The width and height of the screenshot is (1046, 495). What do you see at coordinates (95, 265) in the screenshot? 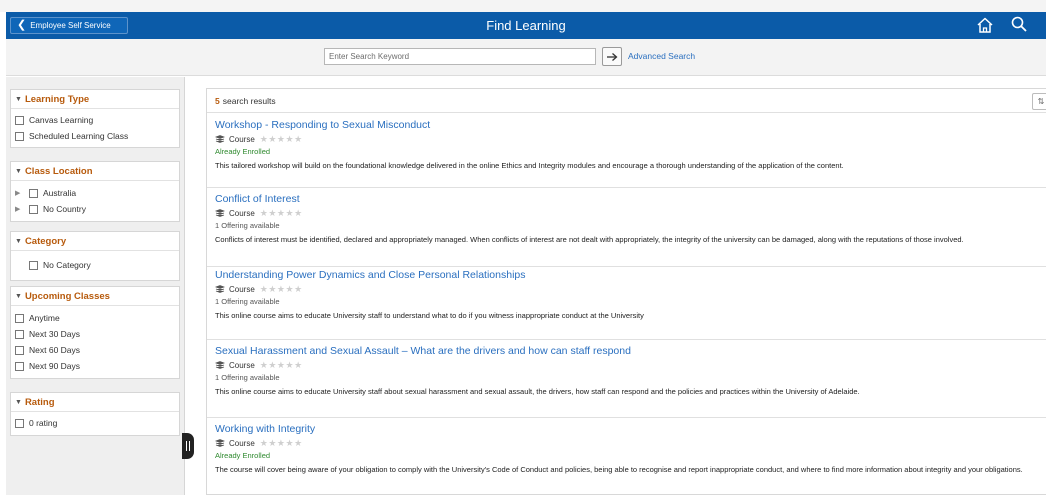
I see `facet-option: No Category` at bounding box center [95, 265].